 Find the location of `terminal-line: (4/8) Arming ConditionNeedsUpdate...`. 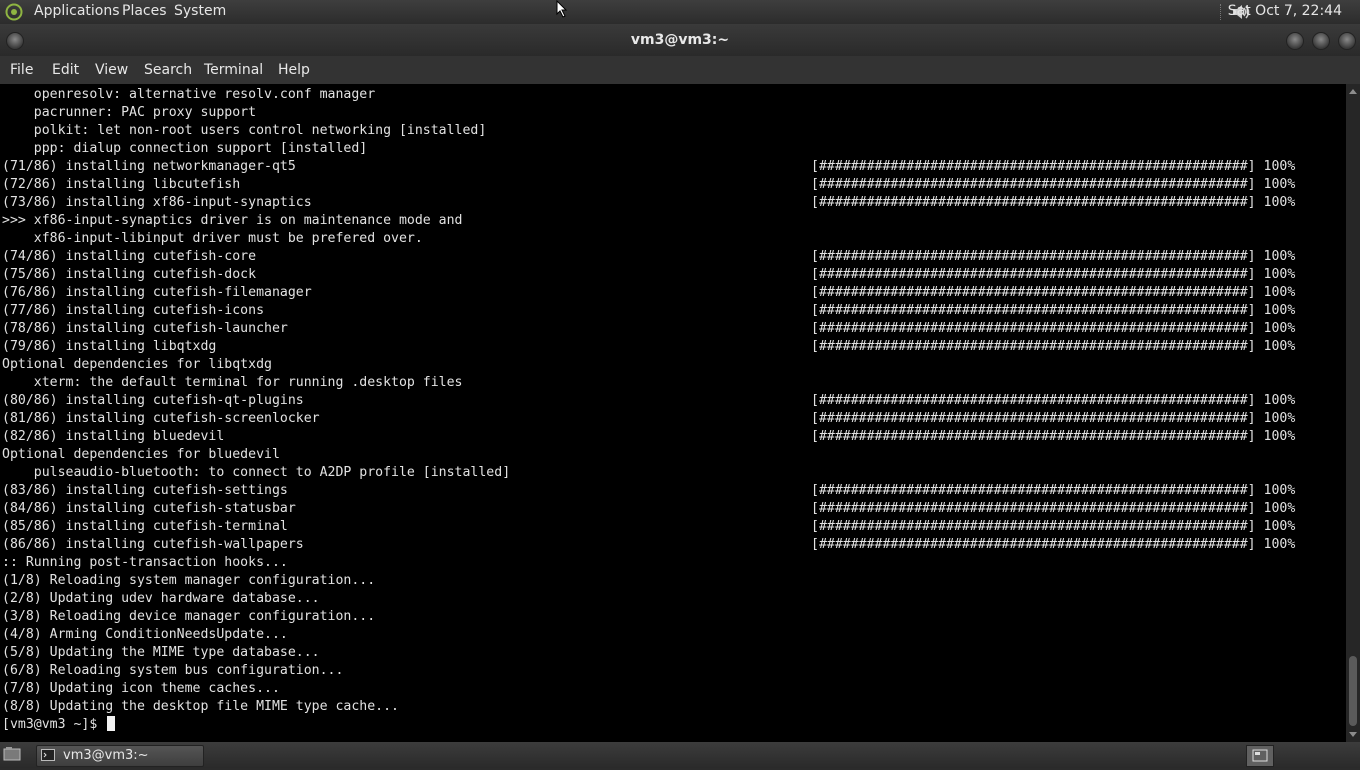

terminal-line: (4/8) Arming ConditionNeedsUpdate... is located at coordinates (145, 635).